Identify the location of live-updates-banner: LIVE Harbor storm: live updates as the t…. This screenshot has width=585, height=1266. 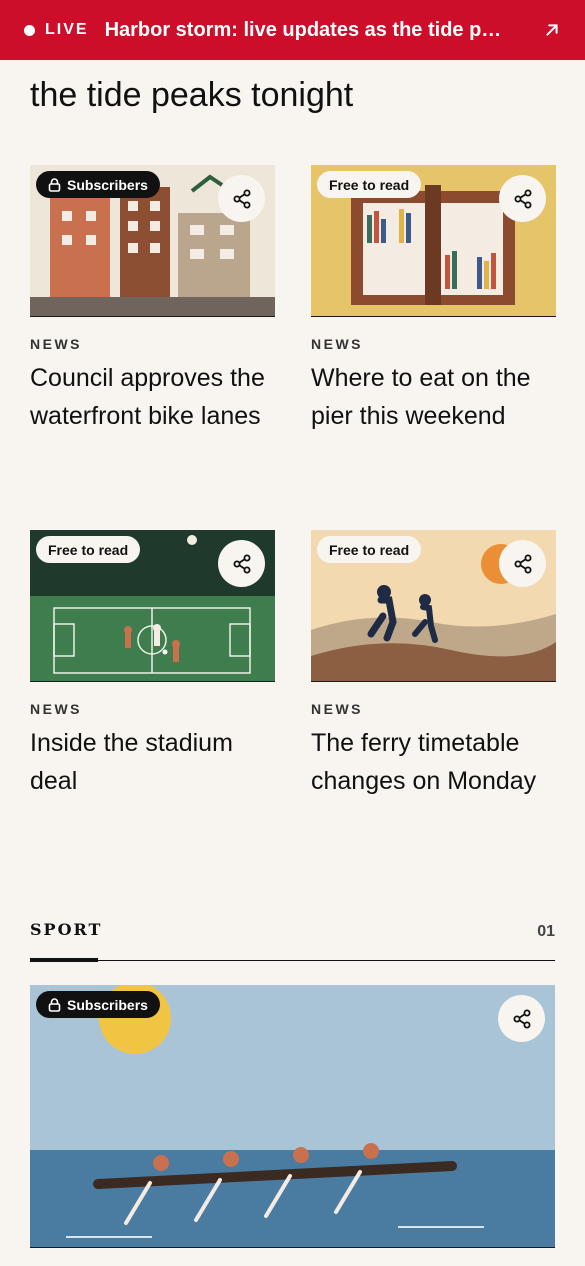
(292, 30).